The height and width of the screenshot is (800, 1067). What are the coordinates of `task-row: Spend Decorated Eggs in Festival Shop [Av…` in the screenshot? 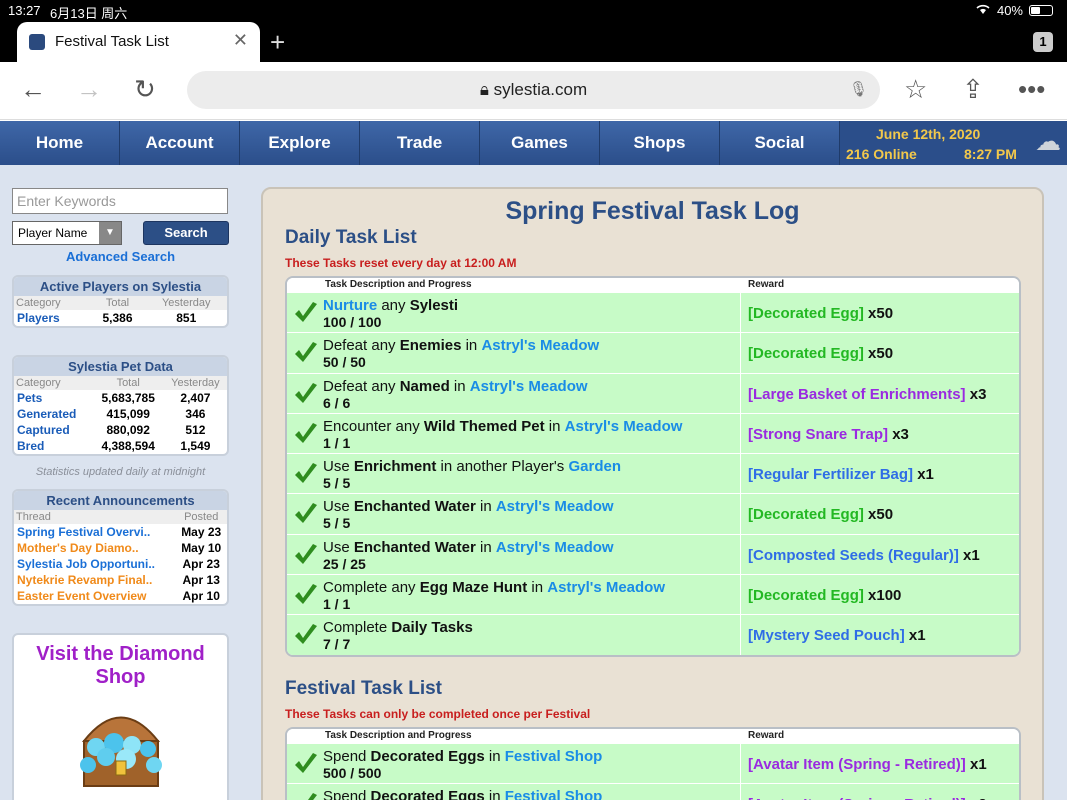 It's located at (653, 791).